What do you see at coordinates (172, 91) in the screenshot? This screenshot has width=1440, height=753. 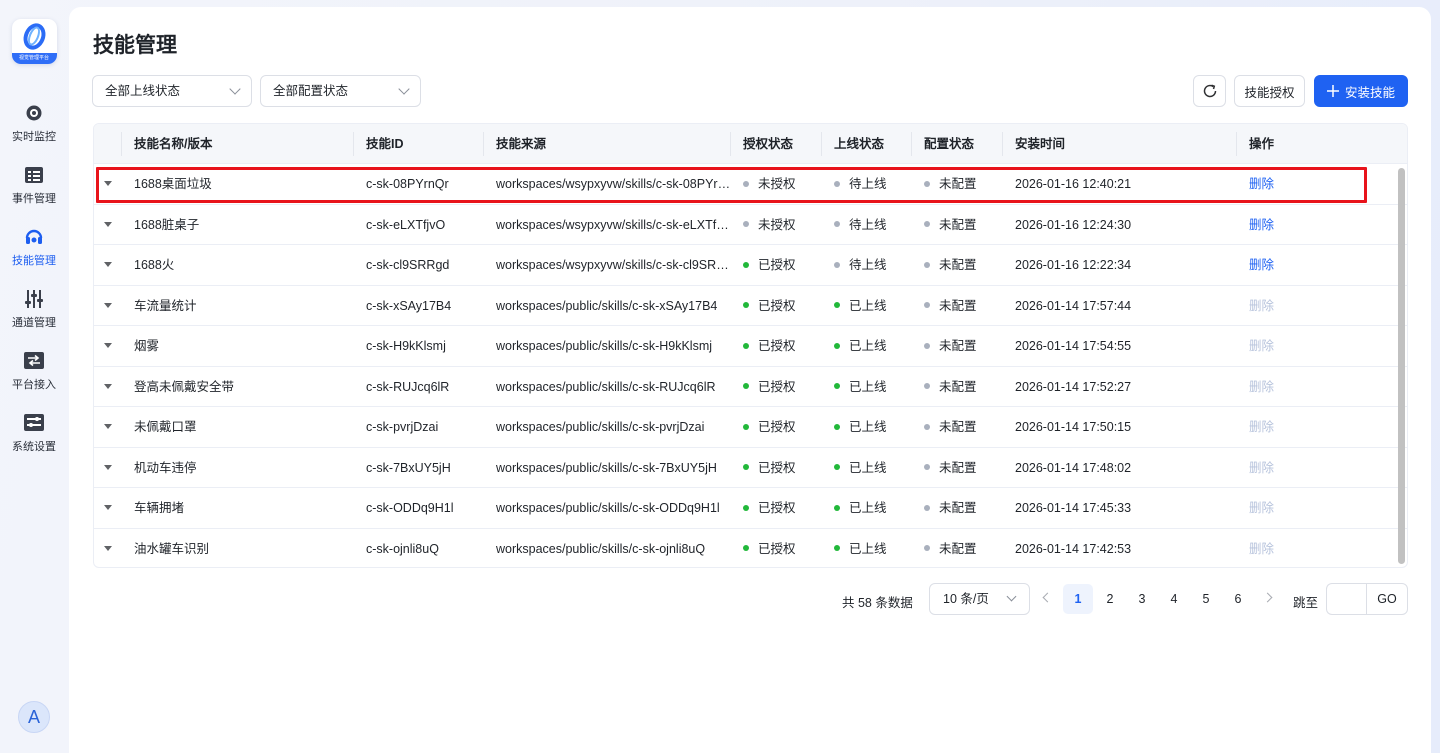 I see `online-status-filter: 全部上线状态` at bounding box center [172, 91].